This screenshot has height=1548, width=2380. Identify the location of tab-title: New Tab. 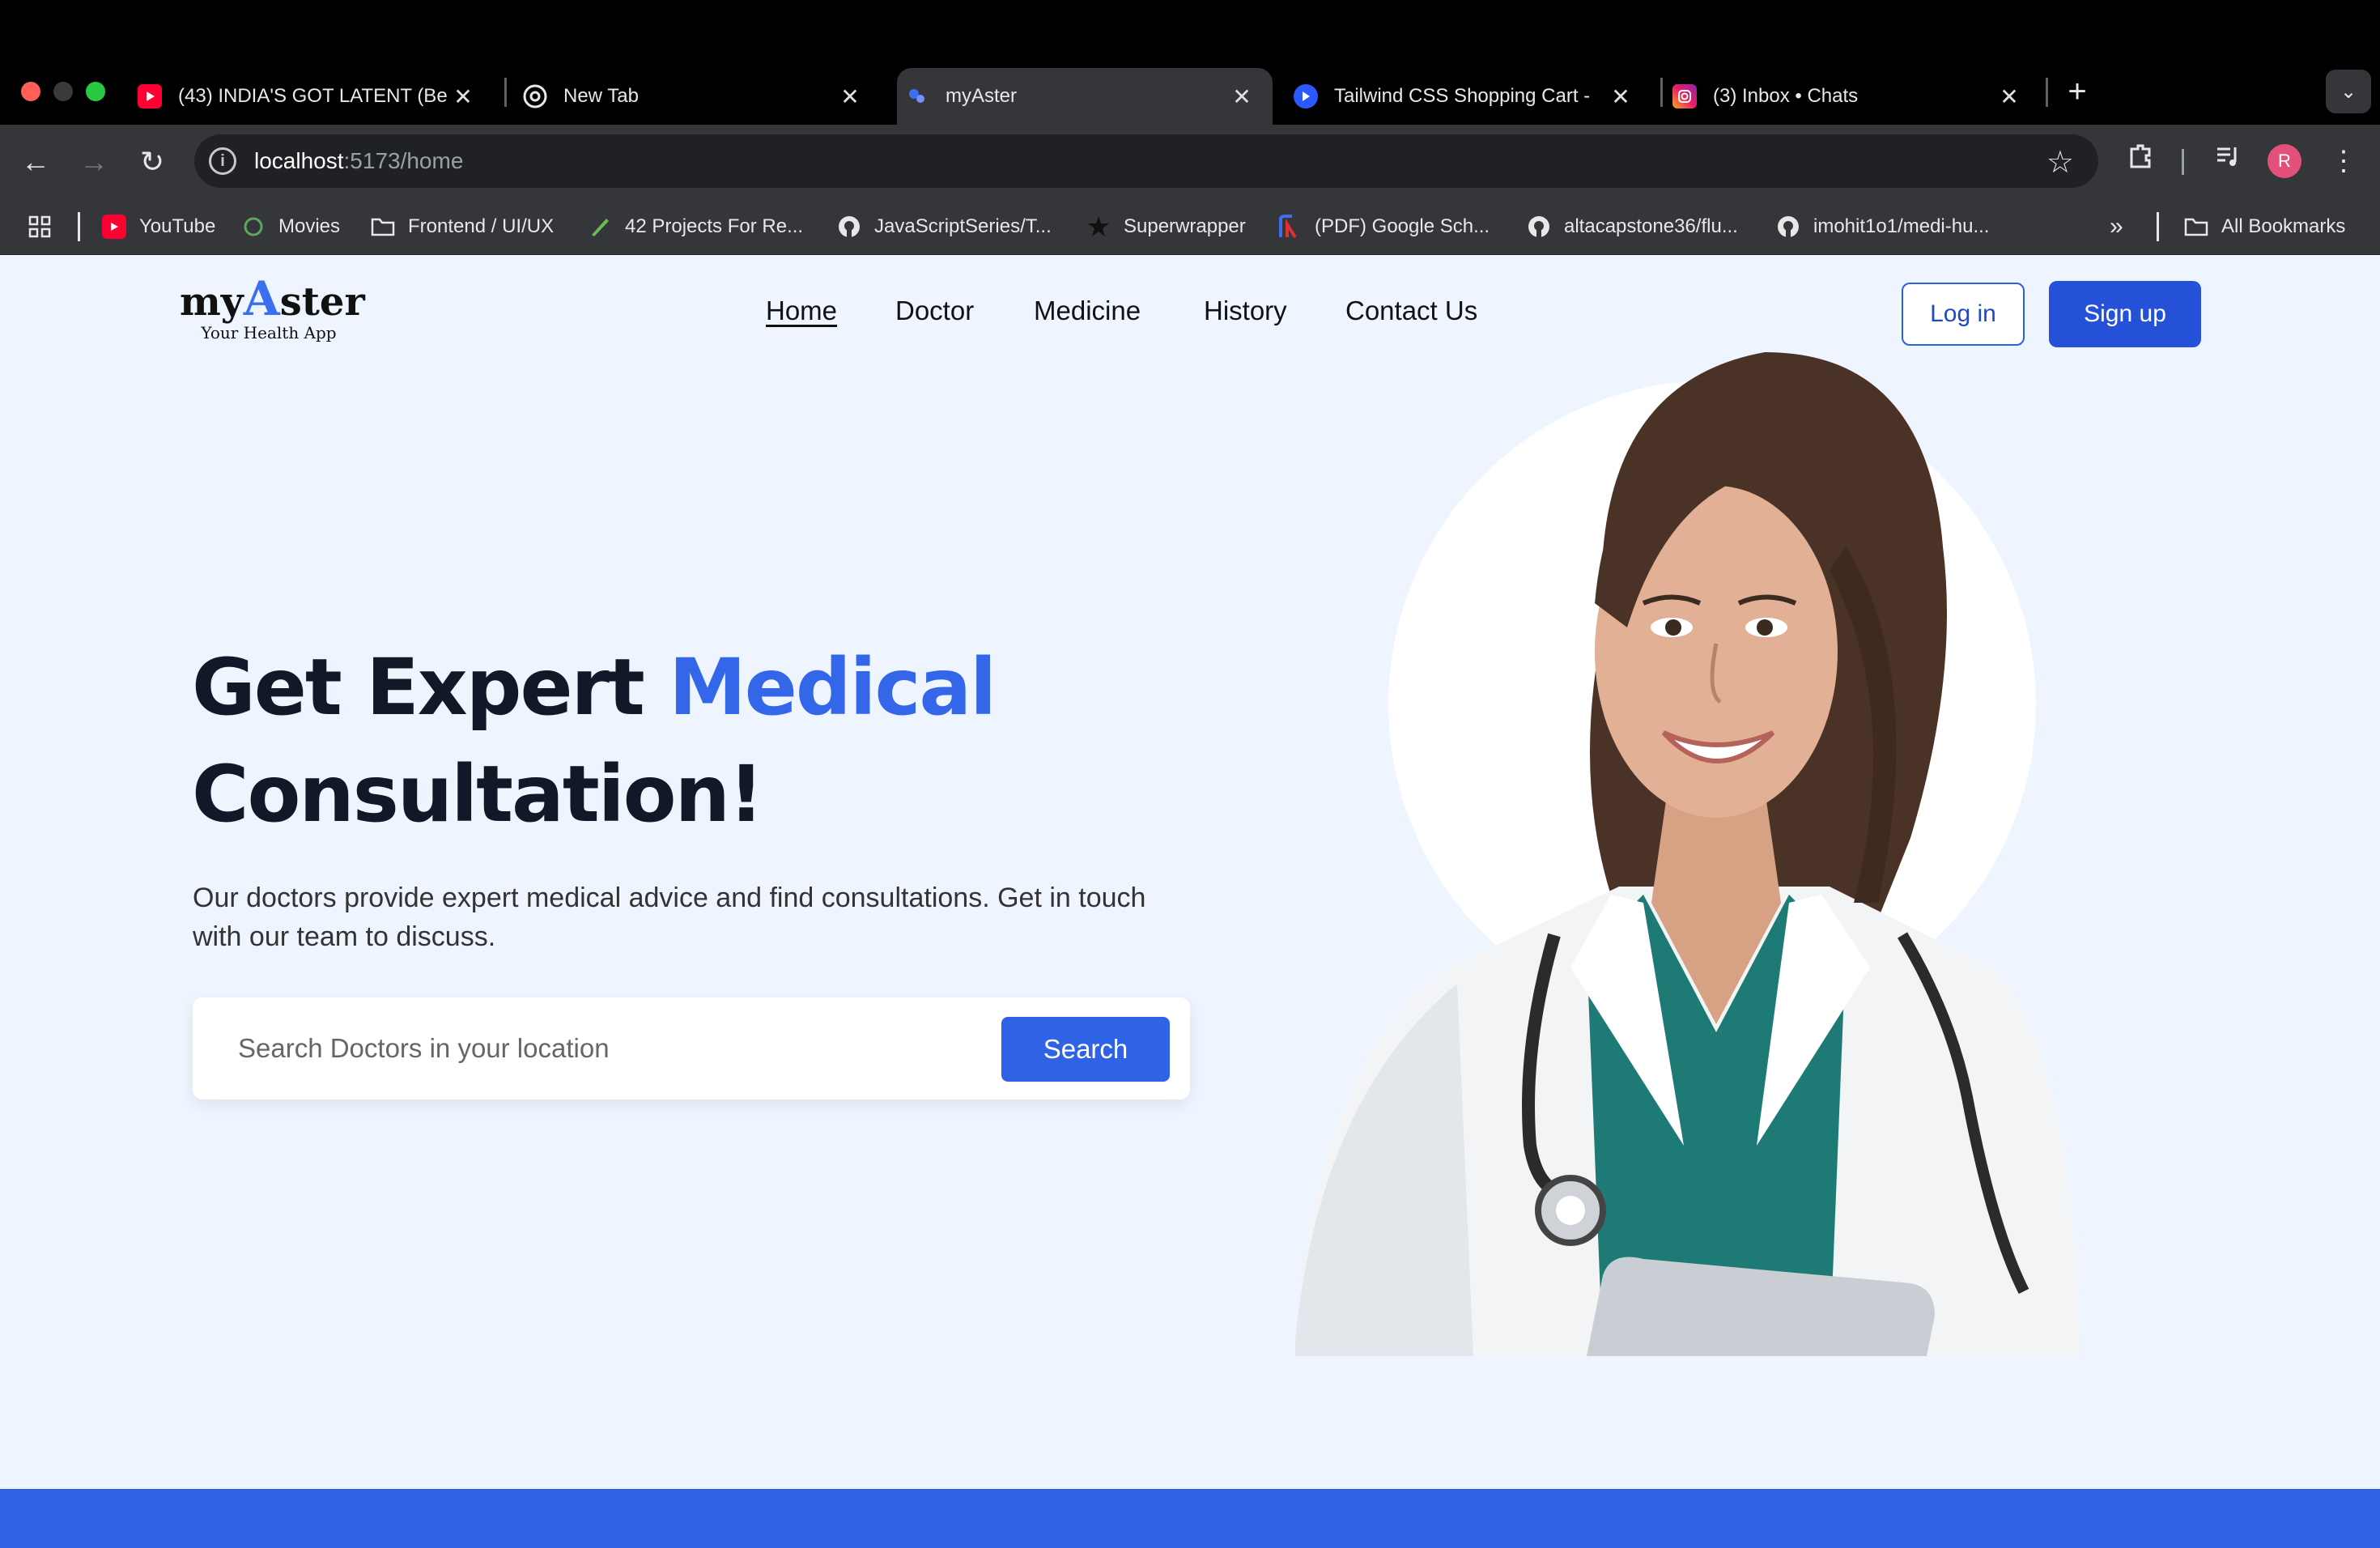
(601, 96).